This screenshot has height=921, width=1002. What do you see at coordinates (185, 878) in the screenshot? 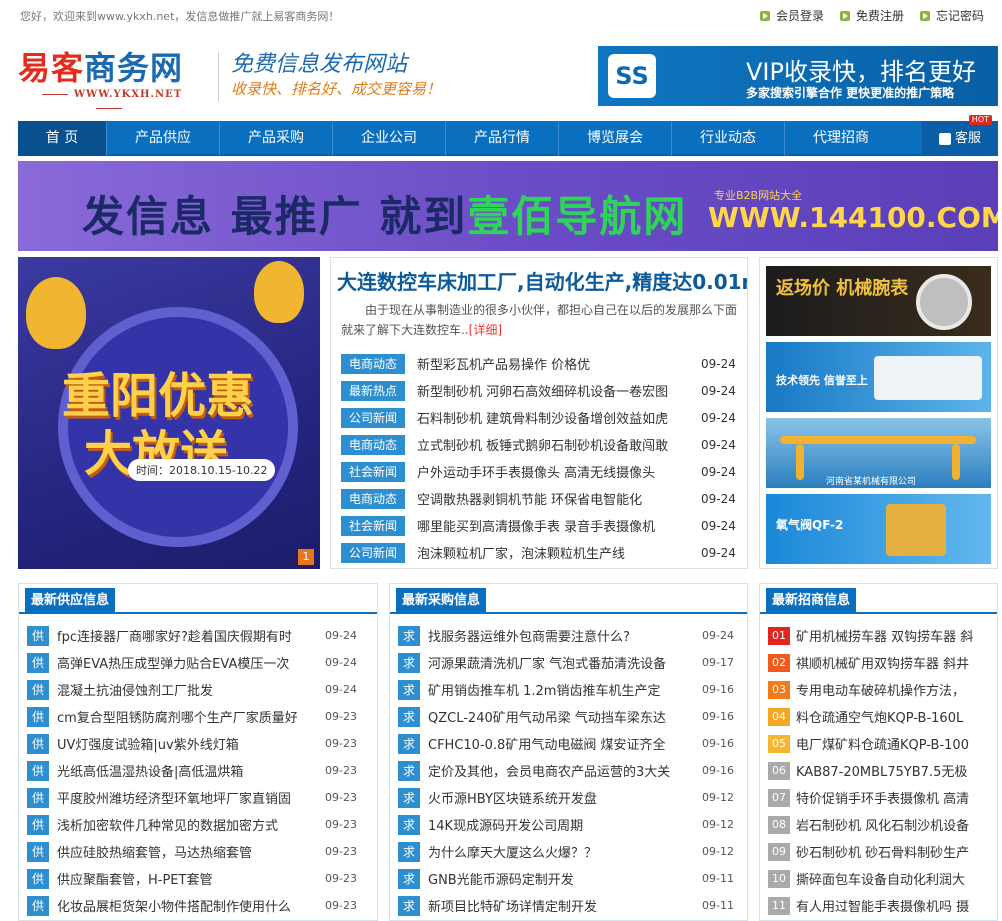
I see `supply-link: 供应聚酯套管，H-PET套管` at bounding box center [185, 878].